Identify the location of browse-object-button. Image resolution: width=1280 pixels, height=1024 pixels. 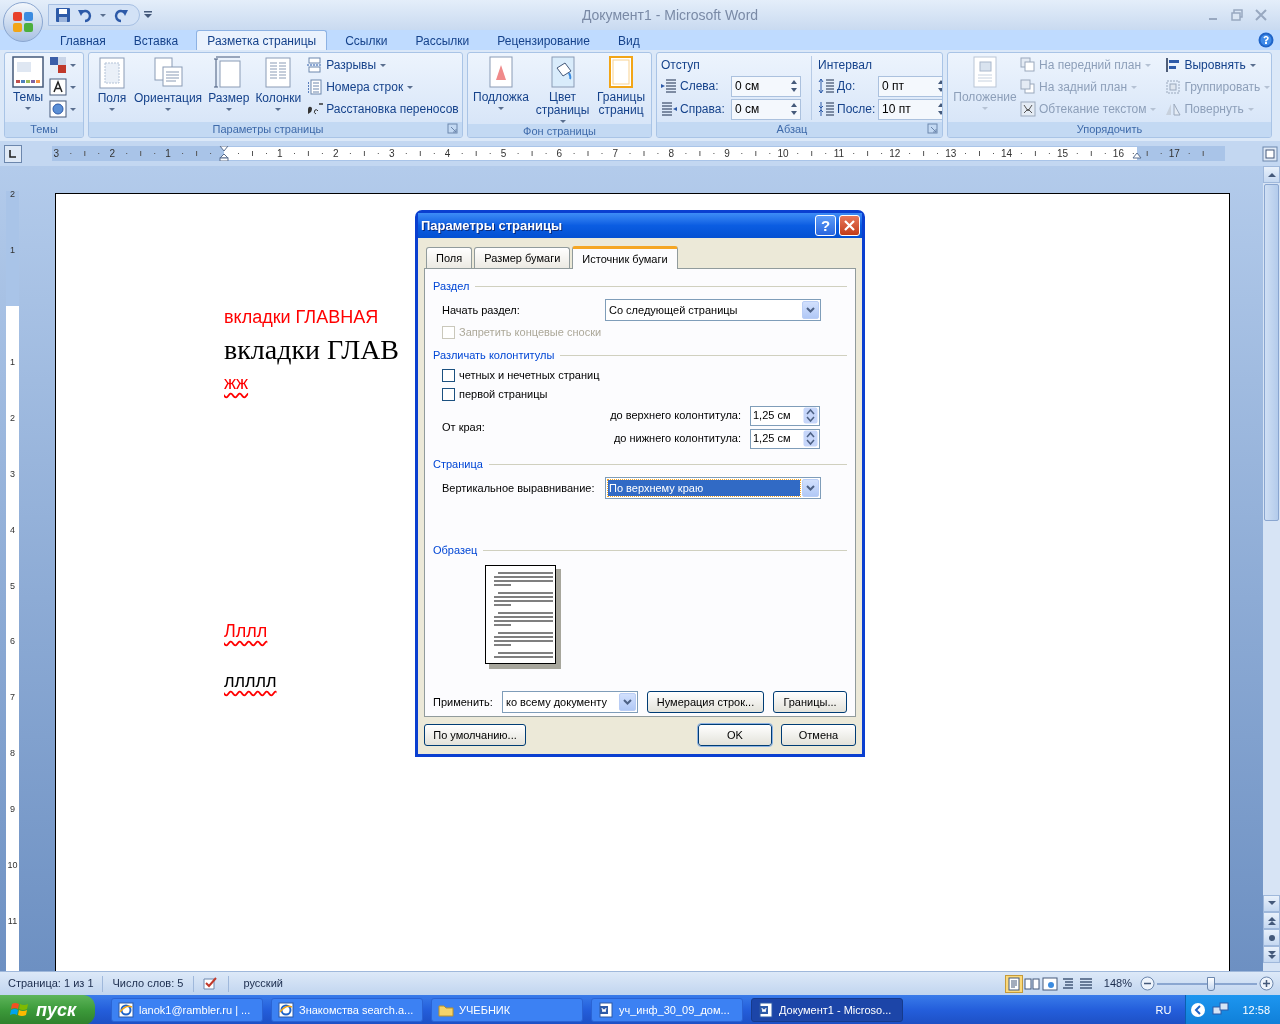
(1271, 937).